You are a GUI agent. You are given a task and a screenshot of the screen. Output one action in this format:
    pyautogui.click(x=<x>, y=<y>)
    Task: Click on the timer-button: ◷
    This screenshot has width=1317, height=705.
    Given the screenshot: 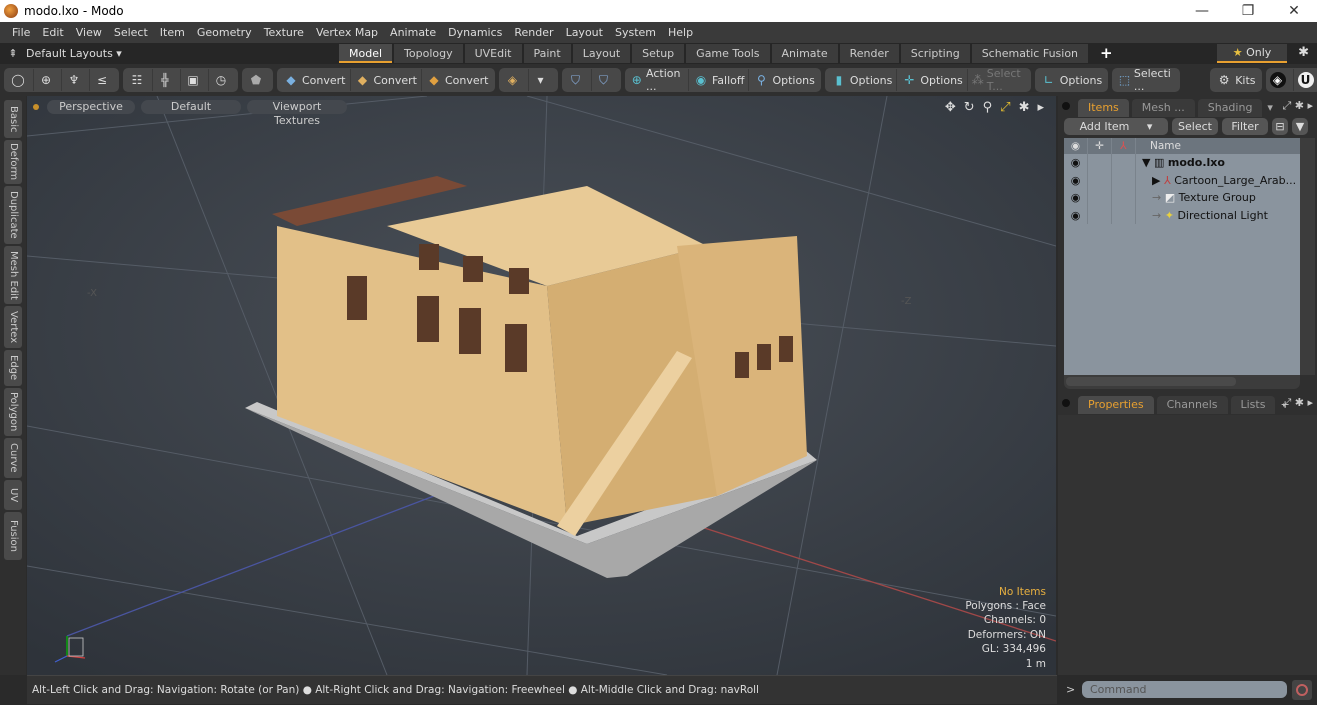 What is the action you would take?
    pyautogui.click(x=222, y=80)
    